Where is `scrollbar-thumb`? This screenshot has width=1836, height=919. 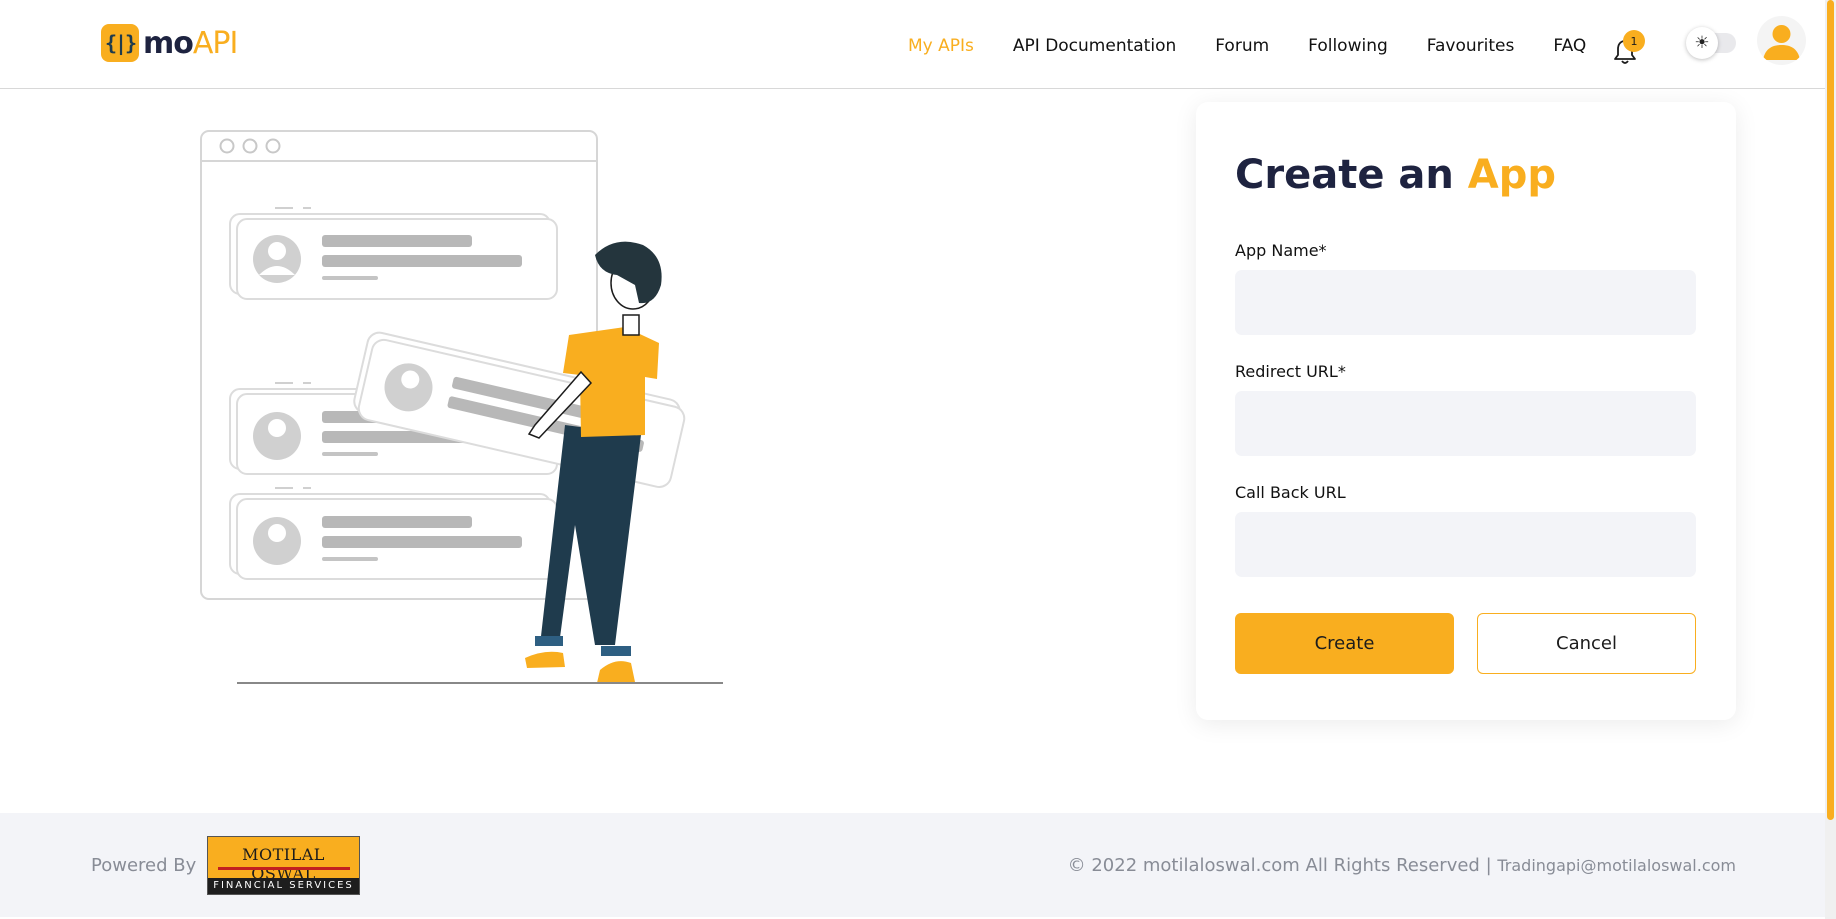 scrollbar-thumb is located at coordinates (1830, 410).